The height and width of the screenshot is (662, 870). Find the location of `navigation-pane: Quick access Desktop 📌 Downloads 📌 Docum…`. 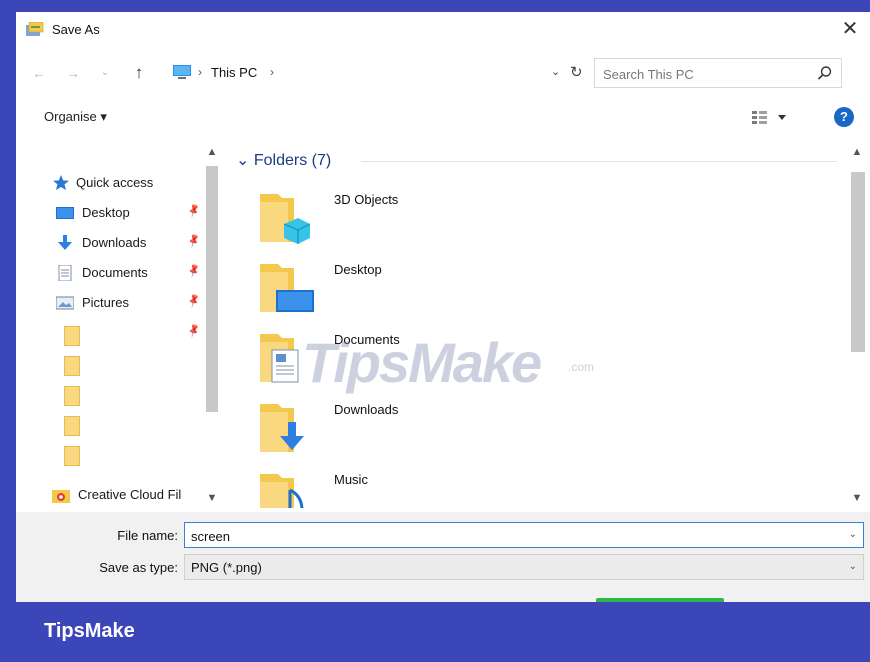

navigation-pane: Quick access Desktop 📌 Downloads 📌 Docum… is located at coordinates (118, 325).